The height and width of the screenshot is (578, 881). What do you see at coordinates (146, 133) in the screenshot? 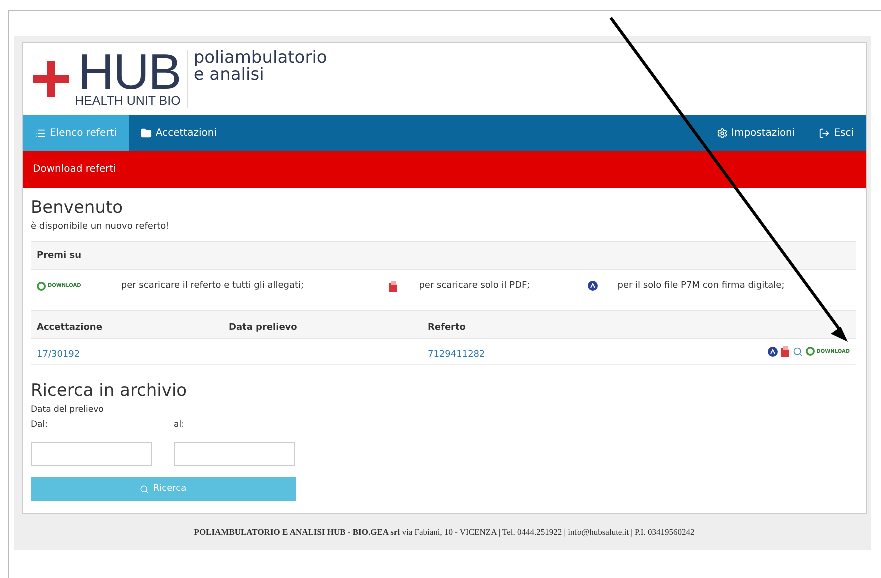
I see `folder-icon` at bounding box center [146, 133].